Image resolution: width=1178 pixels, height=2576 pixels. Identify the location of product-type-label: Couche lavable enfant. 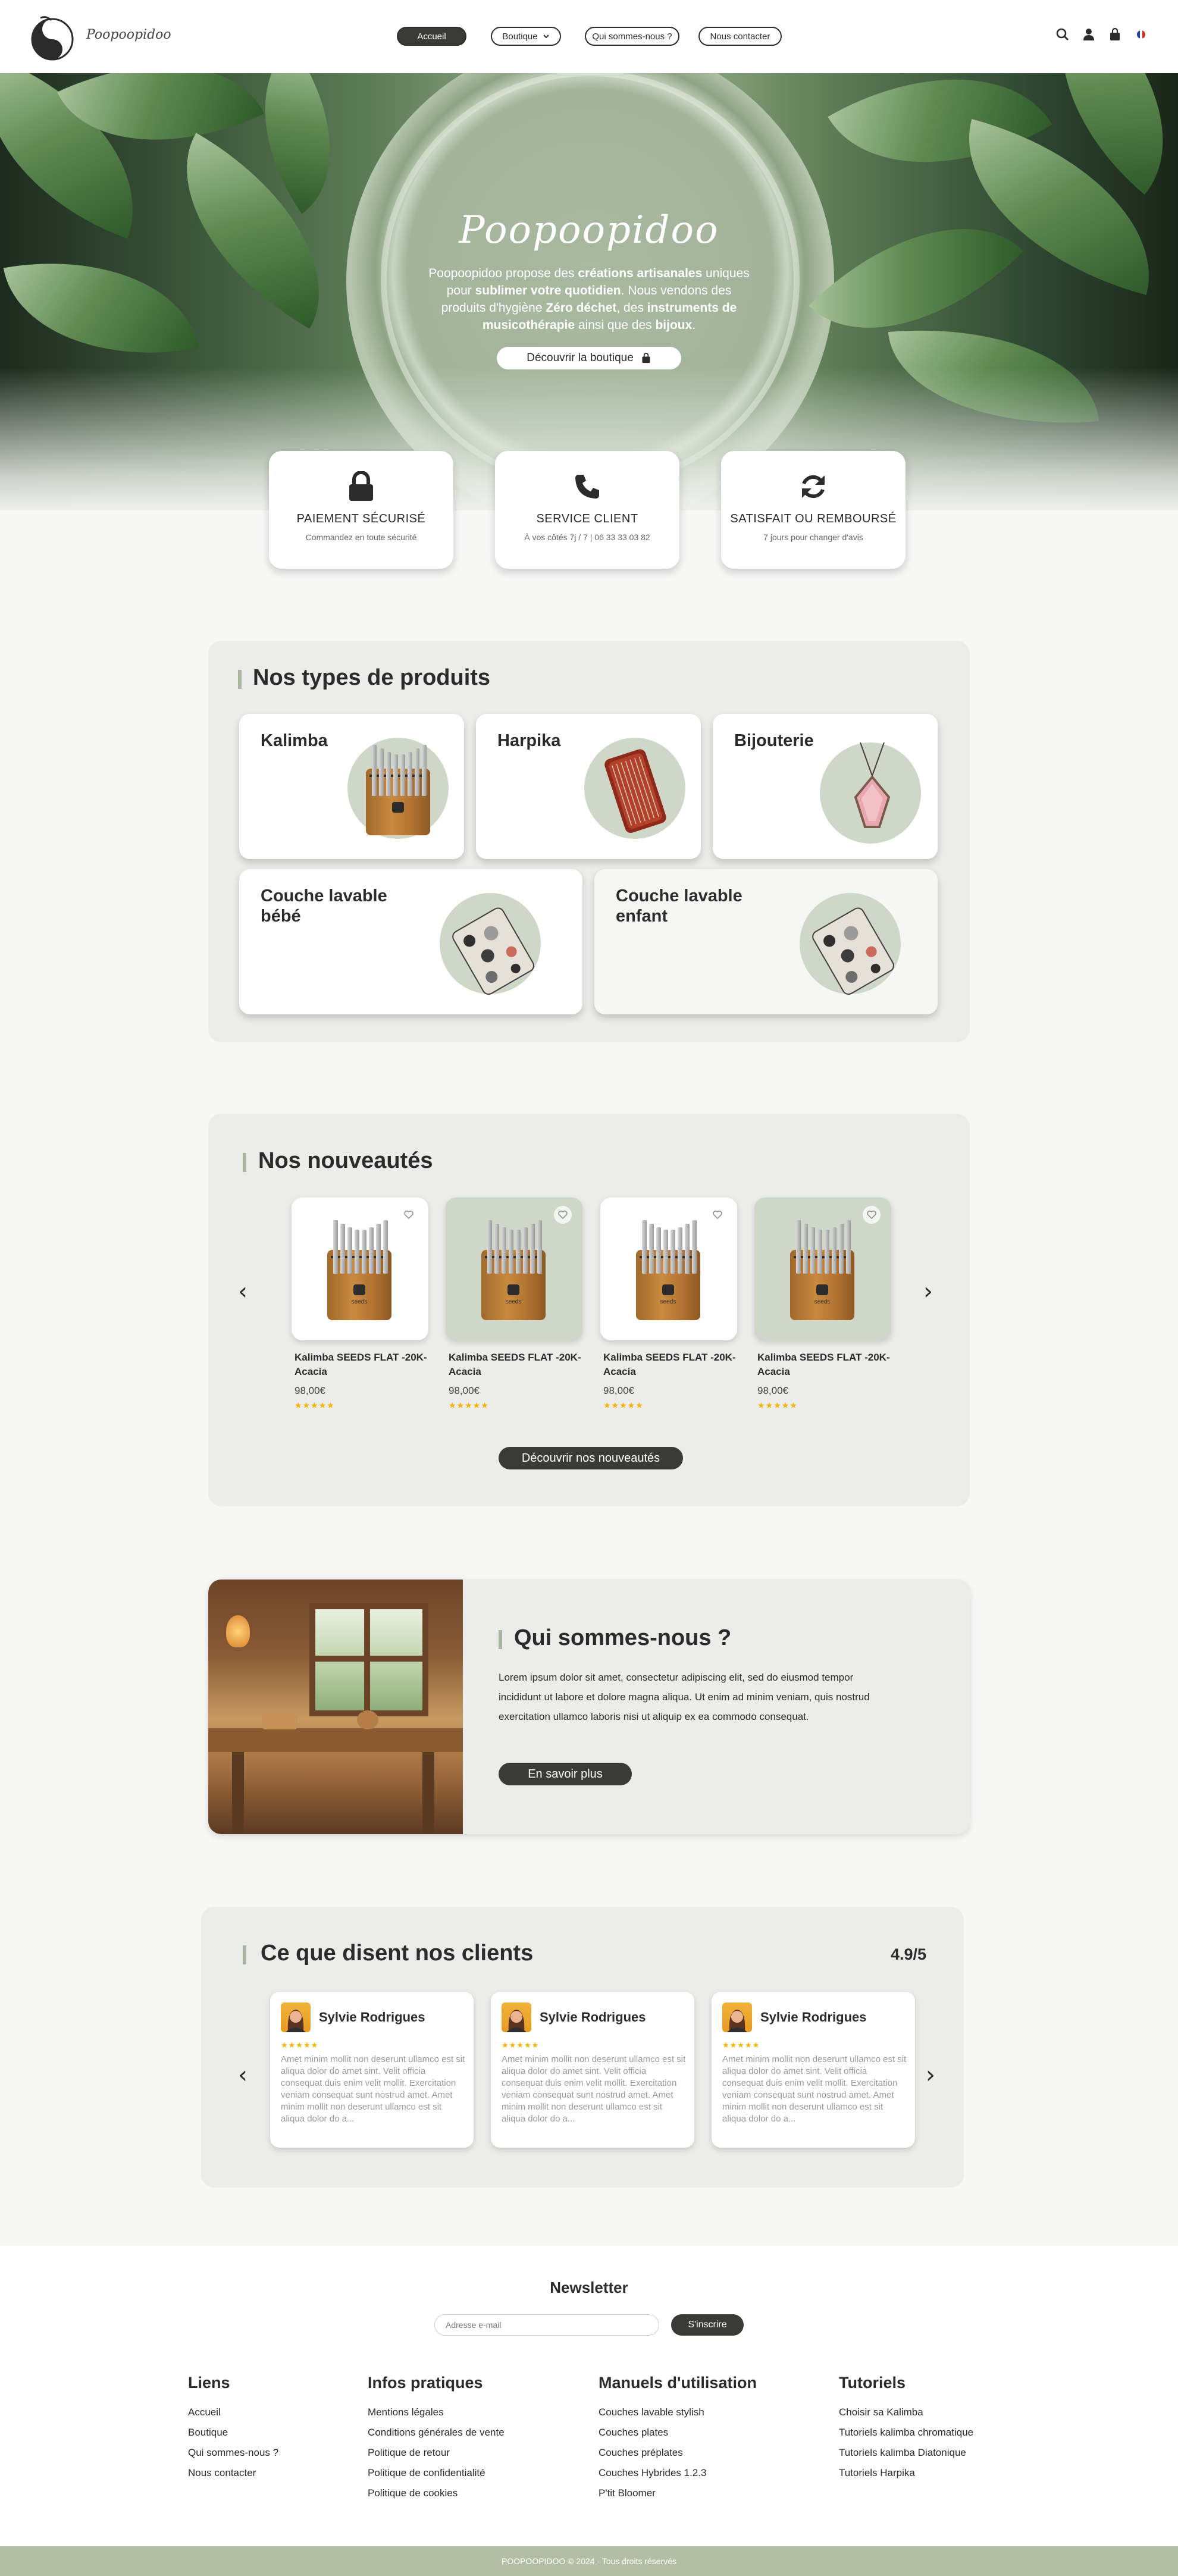
(679, 906).